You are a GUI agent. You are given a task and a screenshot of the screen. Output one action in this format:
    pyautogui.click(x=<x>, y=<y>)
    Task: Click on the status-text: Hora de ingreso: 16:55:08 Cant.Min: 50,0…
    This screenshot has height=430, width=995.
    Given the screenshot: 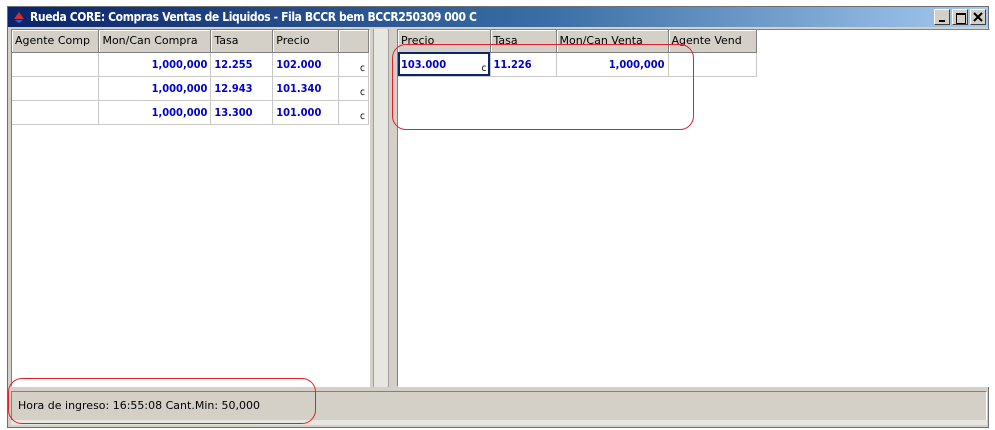 What is the action you would take?
    pyautogui.click(x=139, y=405)
    